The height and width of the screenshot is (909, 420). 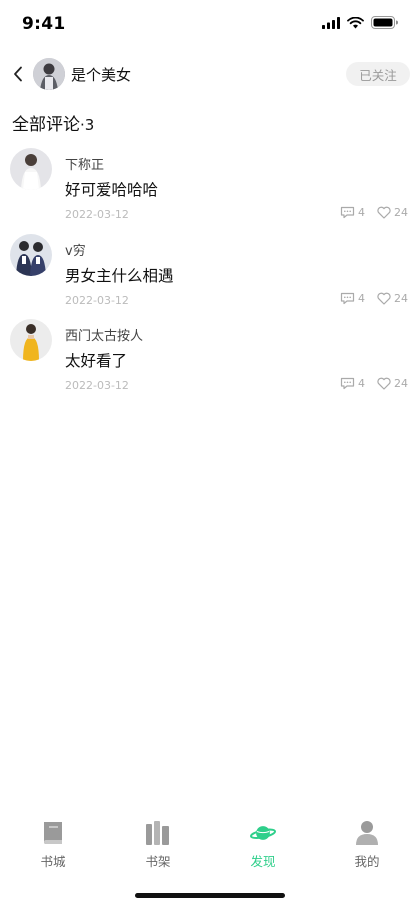 I want to click on comment-item: 西门太古按人 太好看了 2022-03-12 4 24, so click(x=210, y=362).